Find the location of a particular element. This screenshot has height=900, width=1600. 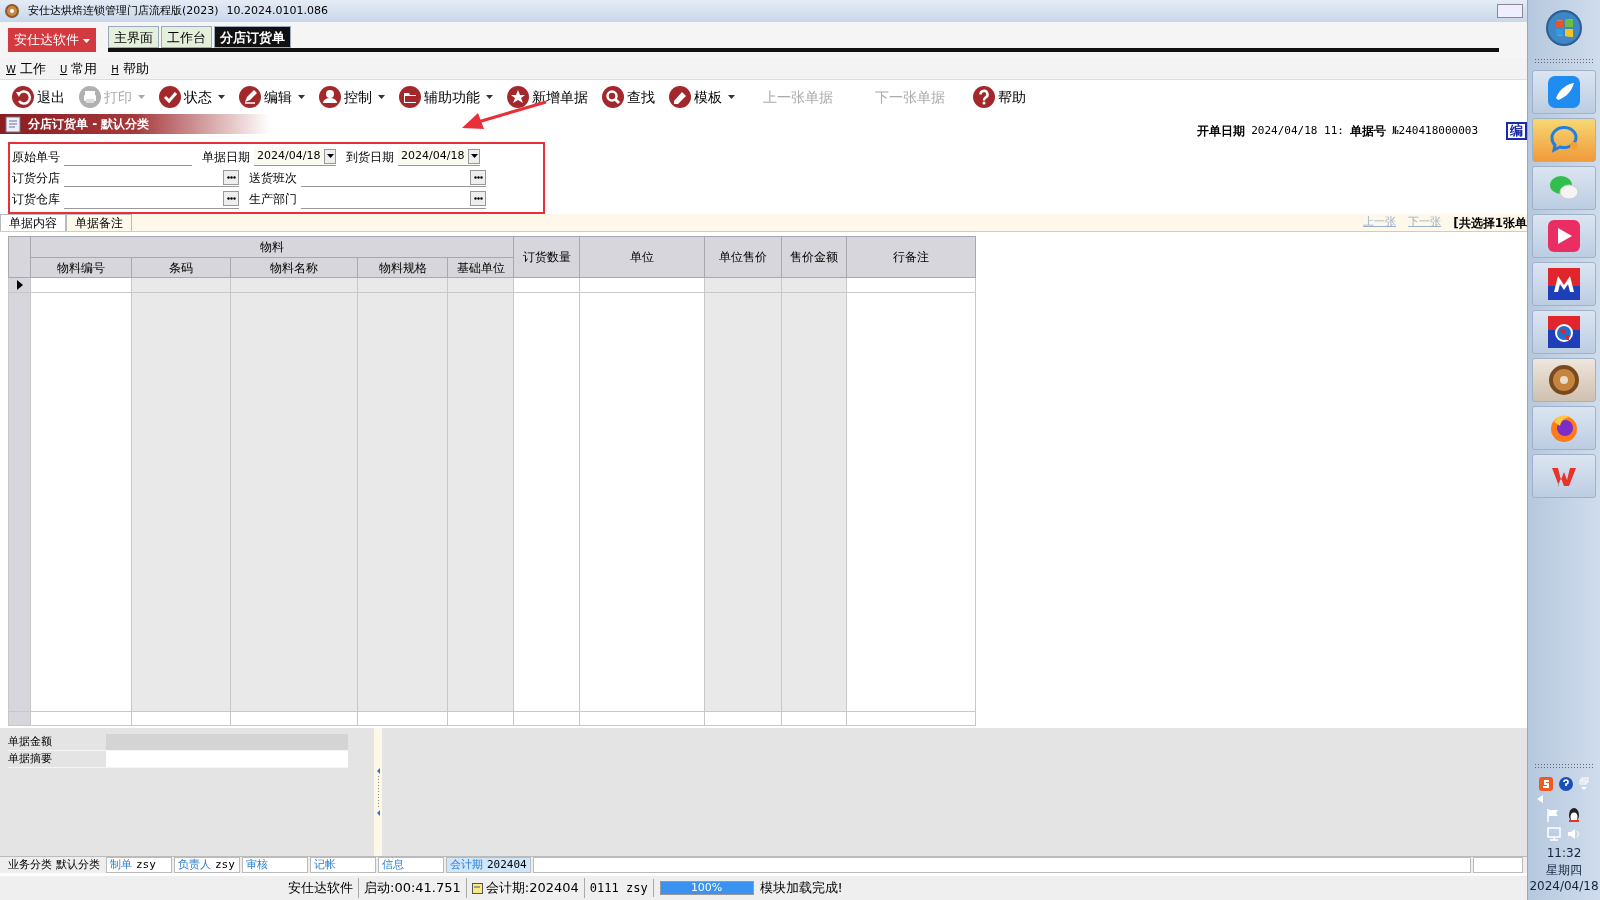

donut-icon is located at coordinates (12, 11).